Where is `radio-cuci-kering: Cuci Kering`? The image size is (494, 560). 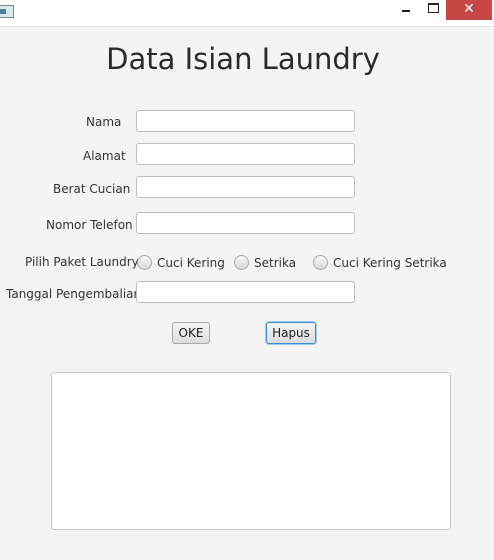
radio-cuci-kering: Cuci Kering is located at coordinates (182, 263).